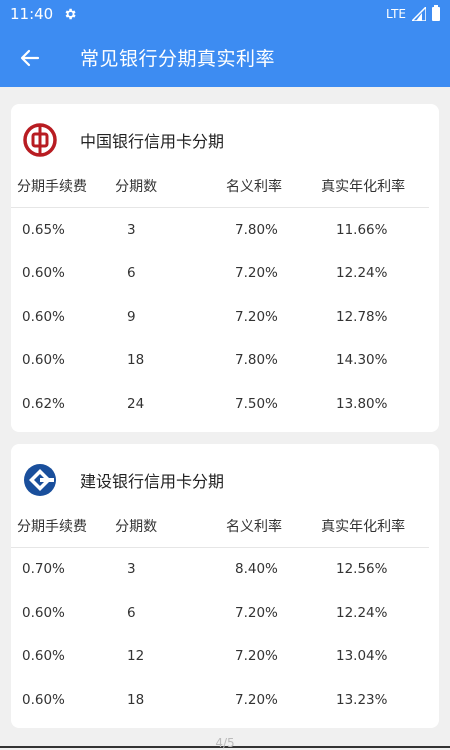  What do you see at coordinates (225, 570) in the screenshot?
I see `table-row: 0.70% 3 8.40% 12.56%` at bounding box center [225, 570].